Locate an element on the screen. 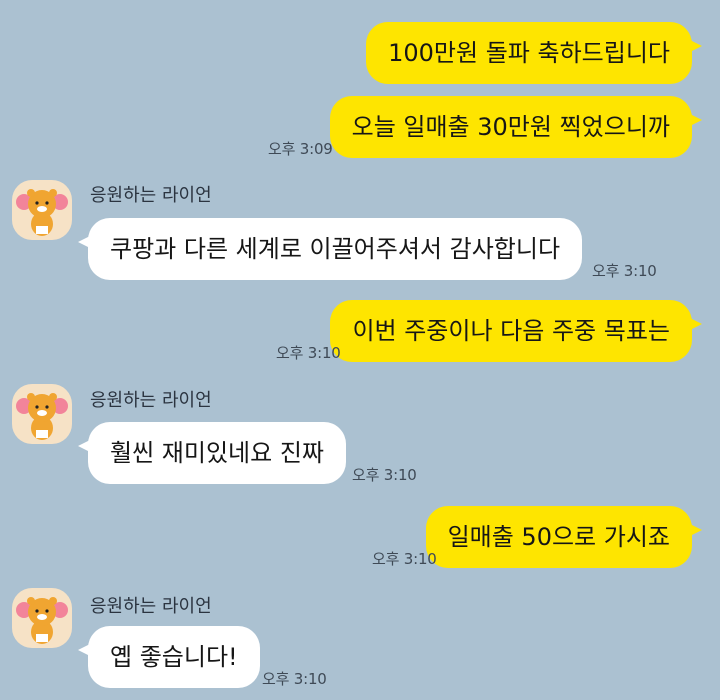  other-message-bubble: 훨씬 재미있네요 진짜 is located at coordinates (212, 453).